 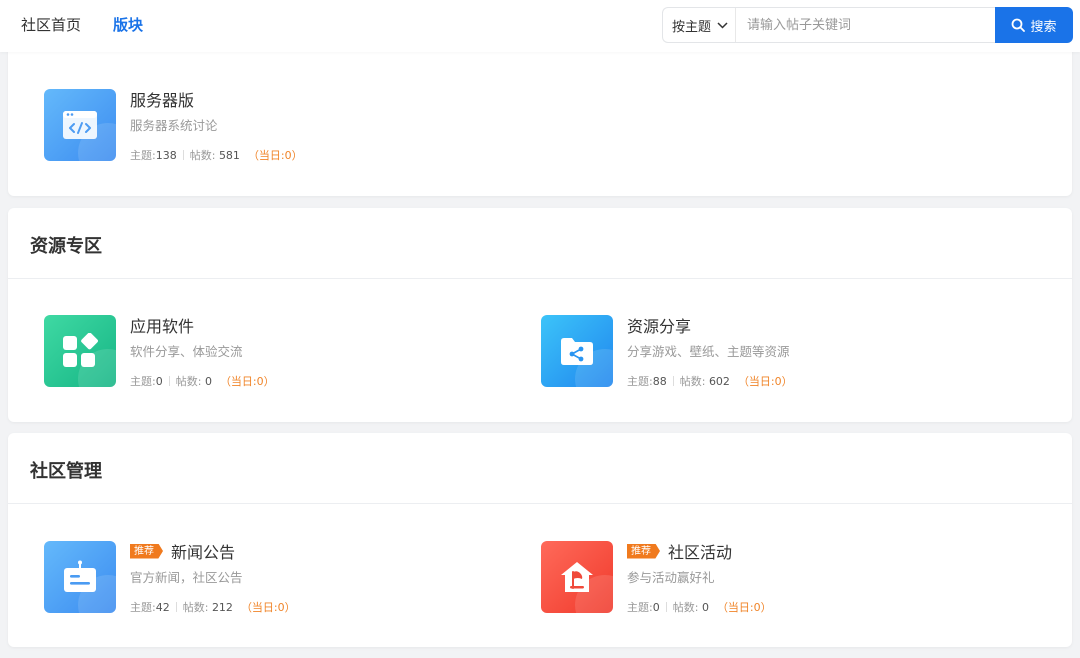 I want to click on forum-item-news: 推荐 新闻公告 官方新闻，社区公告 主题: 42 帖数: 212 （当日:0）, so click(x=284, y=586).